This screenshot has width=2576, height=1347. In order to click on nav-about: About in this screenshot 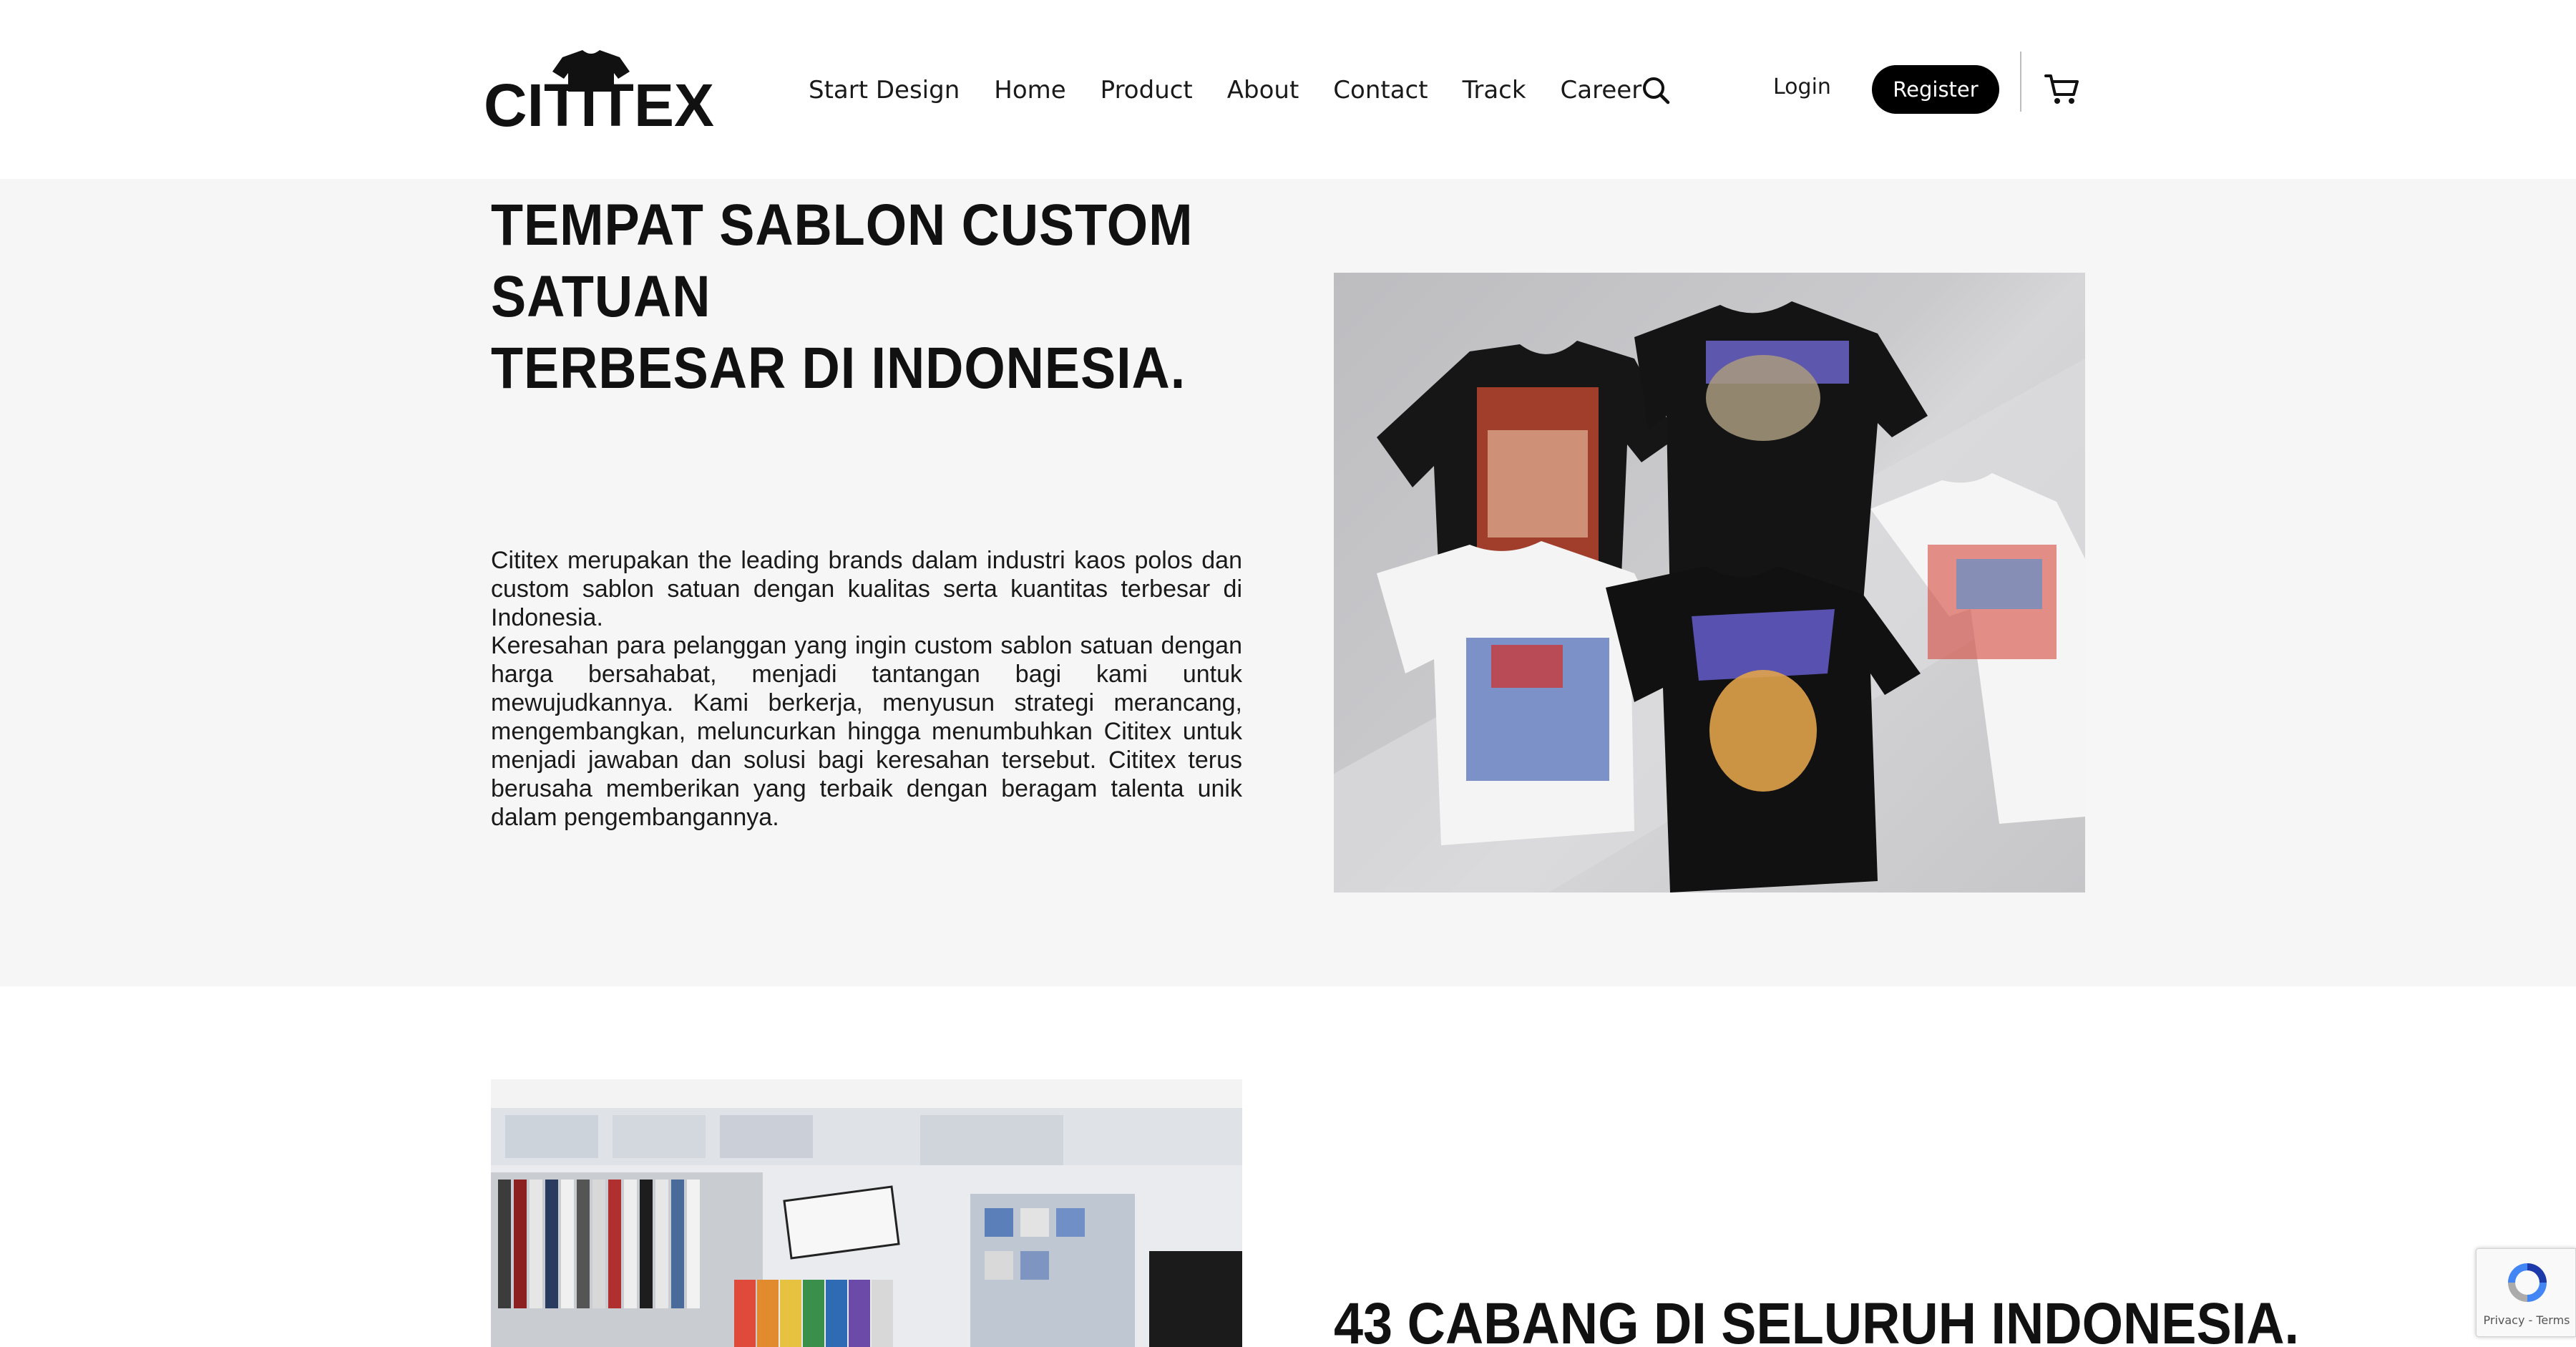, I will do `click(1263, 90)`.